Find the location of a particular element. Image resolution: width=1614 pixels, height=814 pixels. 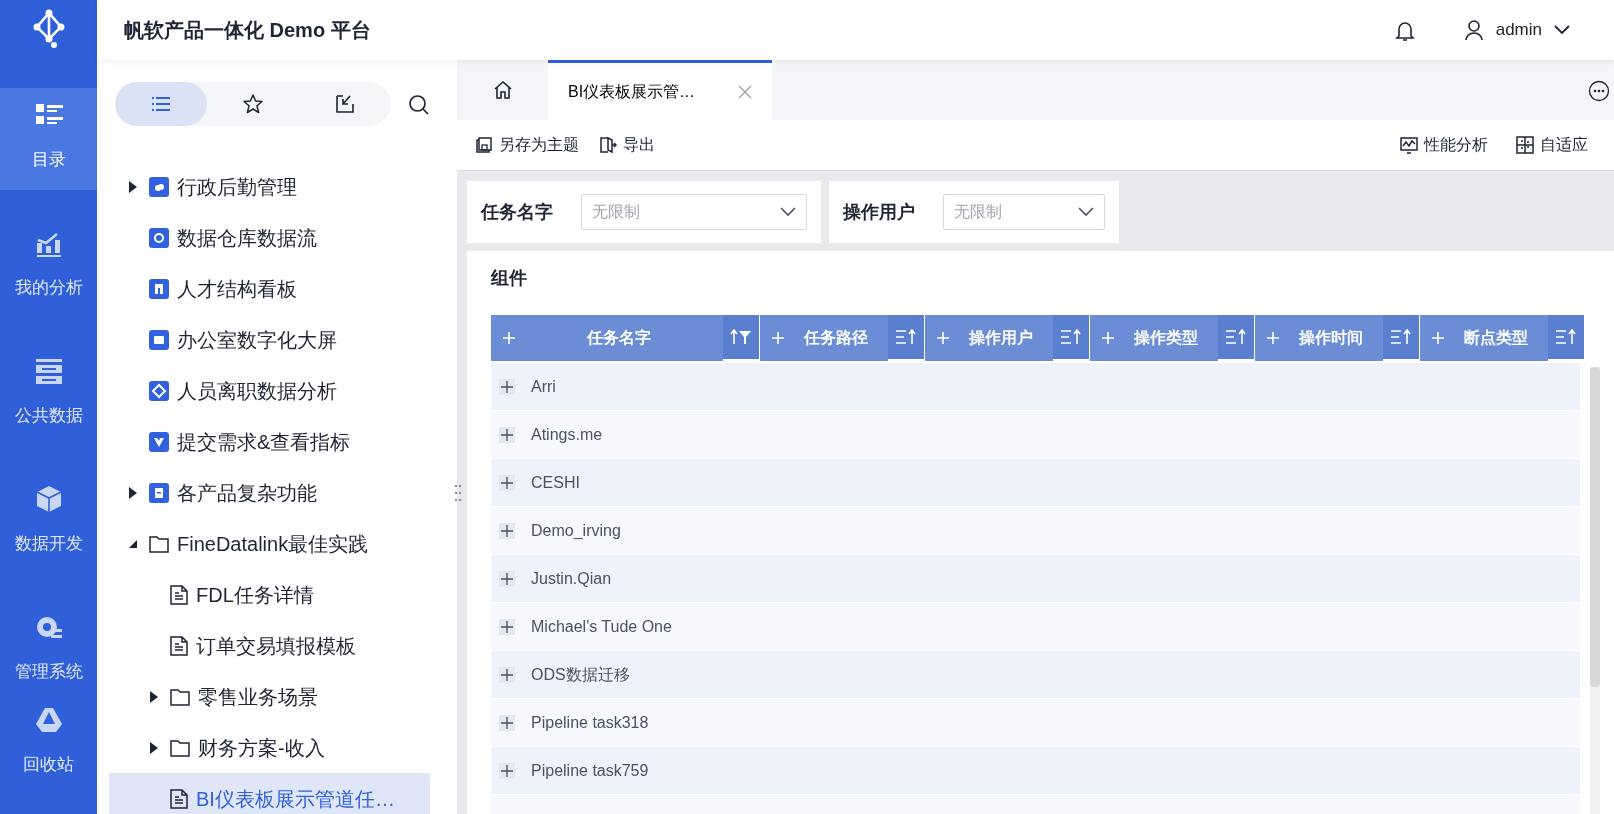

nav-item: 数据开发 is located at coordinates (48, 523).